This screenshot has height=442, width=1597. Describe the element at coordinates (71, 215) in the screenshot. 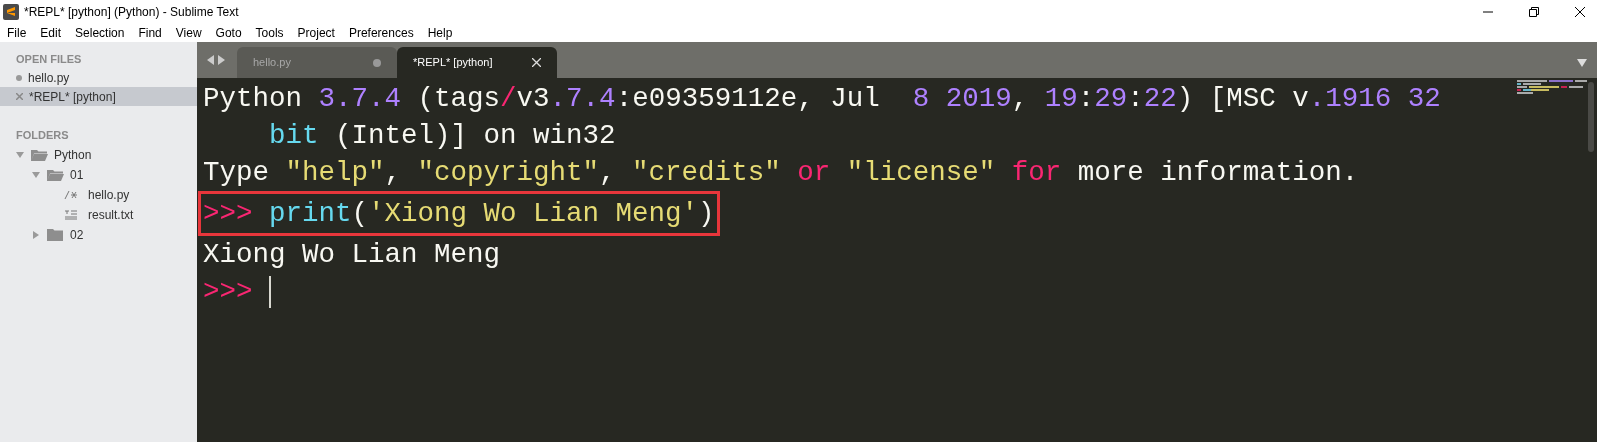

I see `text-file-icon` at that location.